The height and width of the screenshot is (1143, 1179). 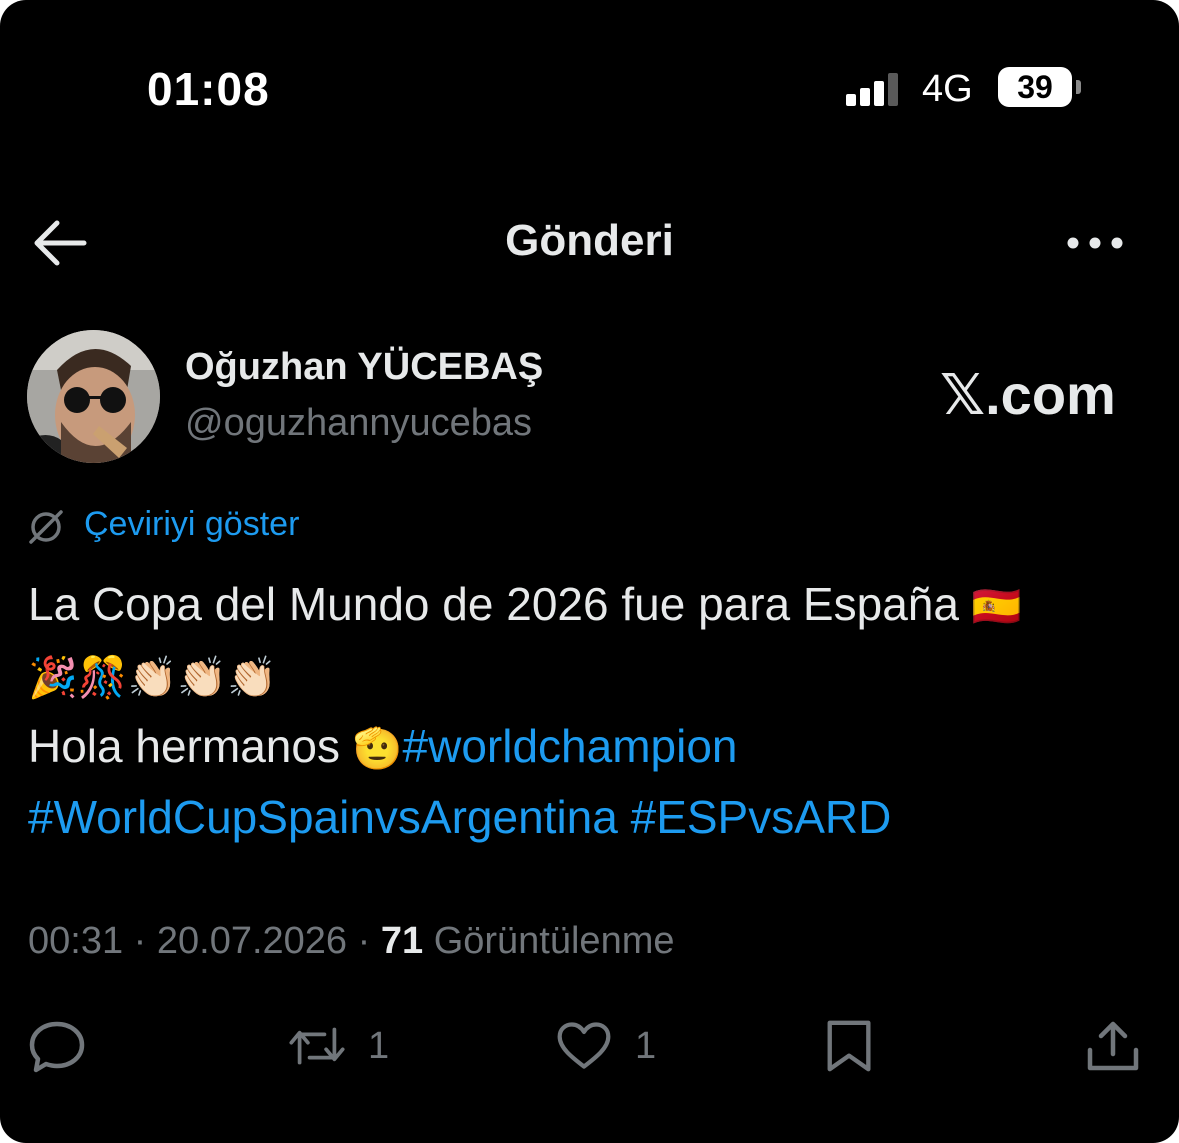 I want to click on battery-level: 39, so click(x=1035, y=86).